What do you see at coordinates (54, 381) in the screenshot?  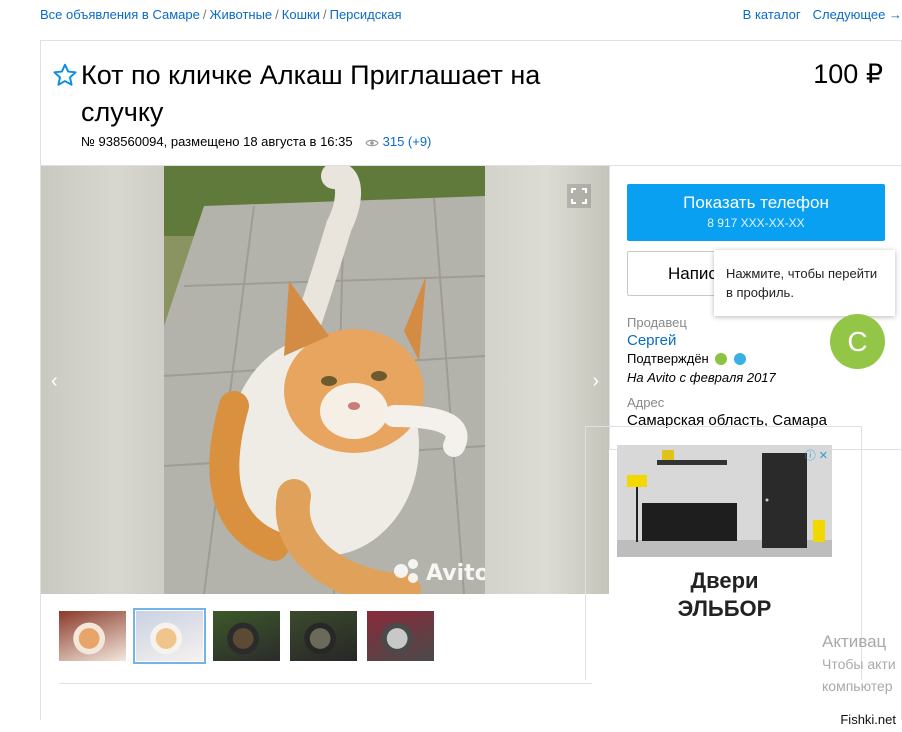 I see `prev-photo-chevron-icon: ‹` at bounding box center [54, 381].